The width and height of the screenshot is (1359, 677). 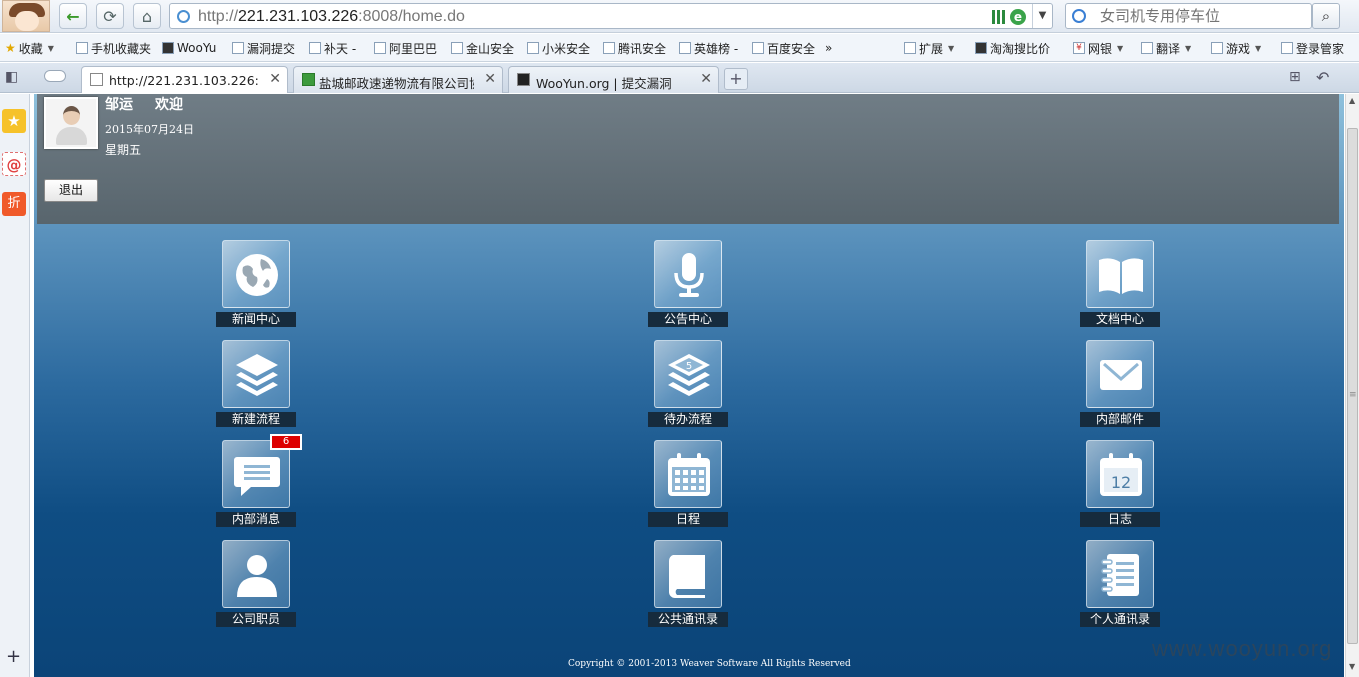 I want to click on scroll-down-icon: ▼, so click(x=1352, y=666).